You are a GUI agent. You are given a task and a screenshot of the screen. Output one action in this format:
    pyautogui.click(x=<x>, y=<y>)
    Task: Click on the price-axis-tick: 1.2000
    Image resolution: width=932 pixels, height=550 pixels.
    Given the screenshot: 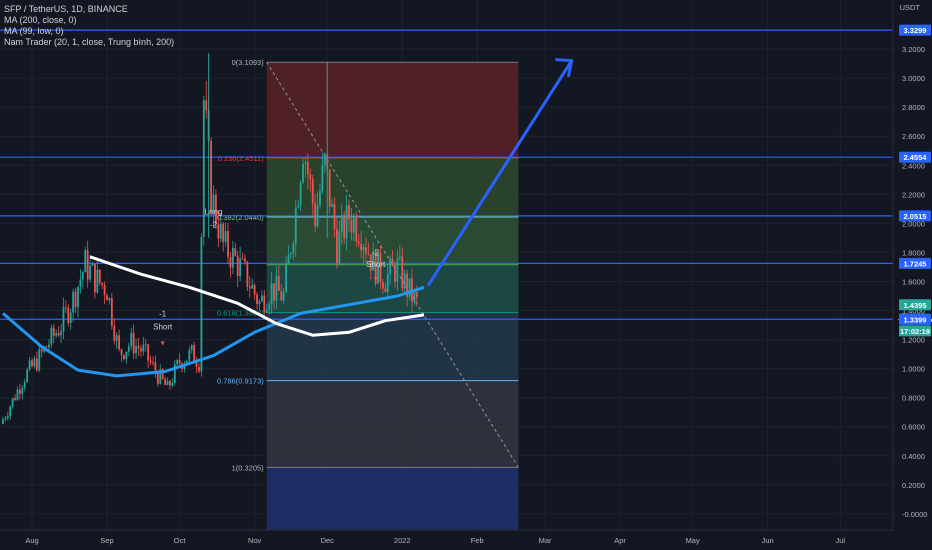 What is the action you would take?
    pyautogui.click(x=913, y=340)
    